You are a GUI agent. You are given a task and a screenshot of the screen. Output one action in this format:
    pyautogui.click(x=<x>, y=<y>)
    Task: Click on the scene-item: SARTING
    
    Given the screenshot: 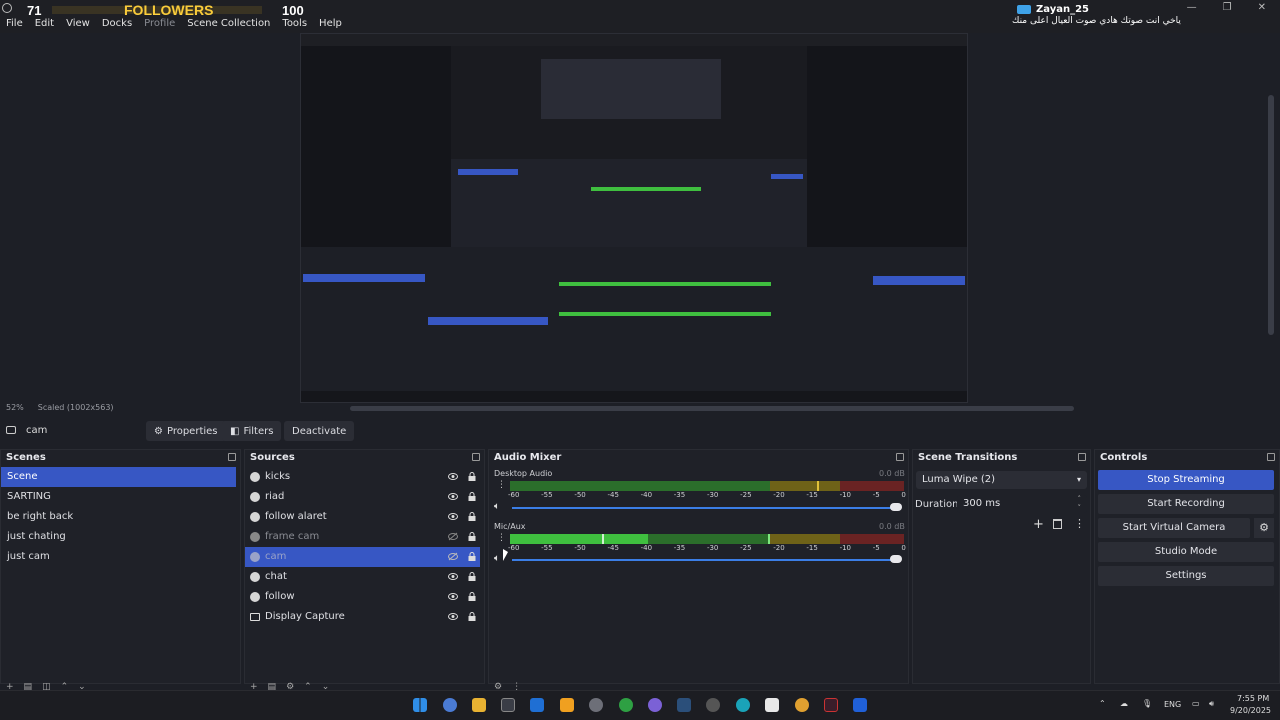 What is the action you would take?
    pyautogui.click(x=120, y=497)
    